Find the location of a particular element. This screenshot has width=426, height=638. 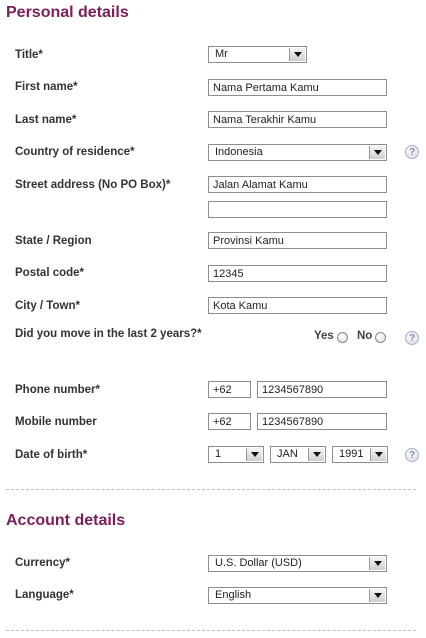

title-label: Title* is located at coordinates (29, 55).